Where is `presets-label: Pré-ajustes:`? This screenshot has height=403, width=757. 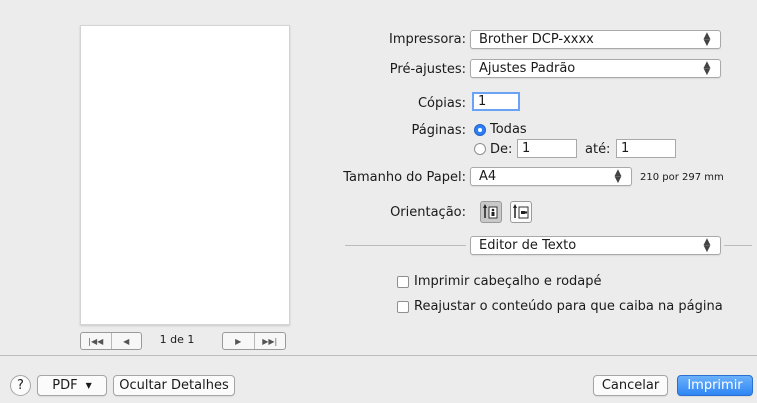
presets-label: Pré-ajustes: is located at coordinates (427, 69).